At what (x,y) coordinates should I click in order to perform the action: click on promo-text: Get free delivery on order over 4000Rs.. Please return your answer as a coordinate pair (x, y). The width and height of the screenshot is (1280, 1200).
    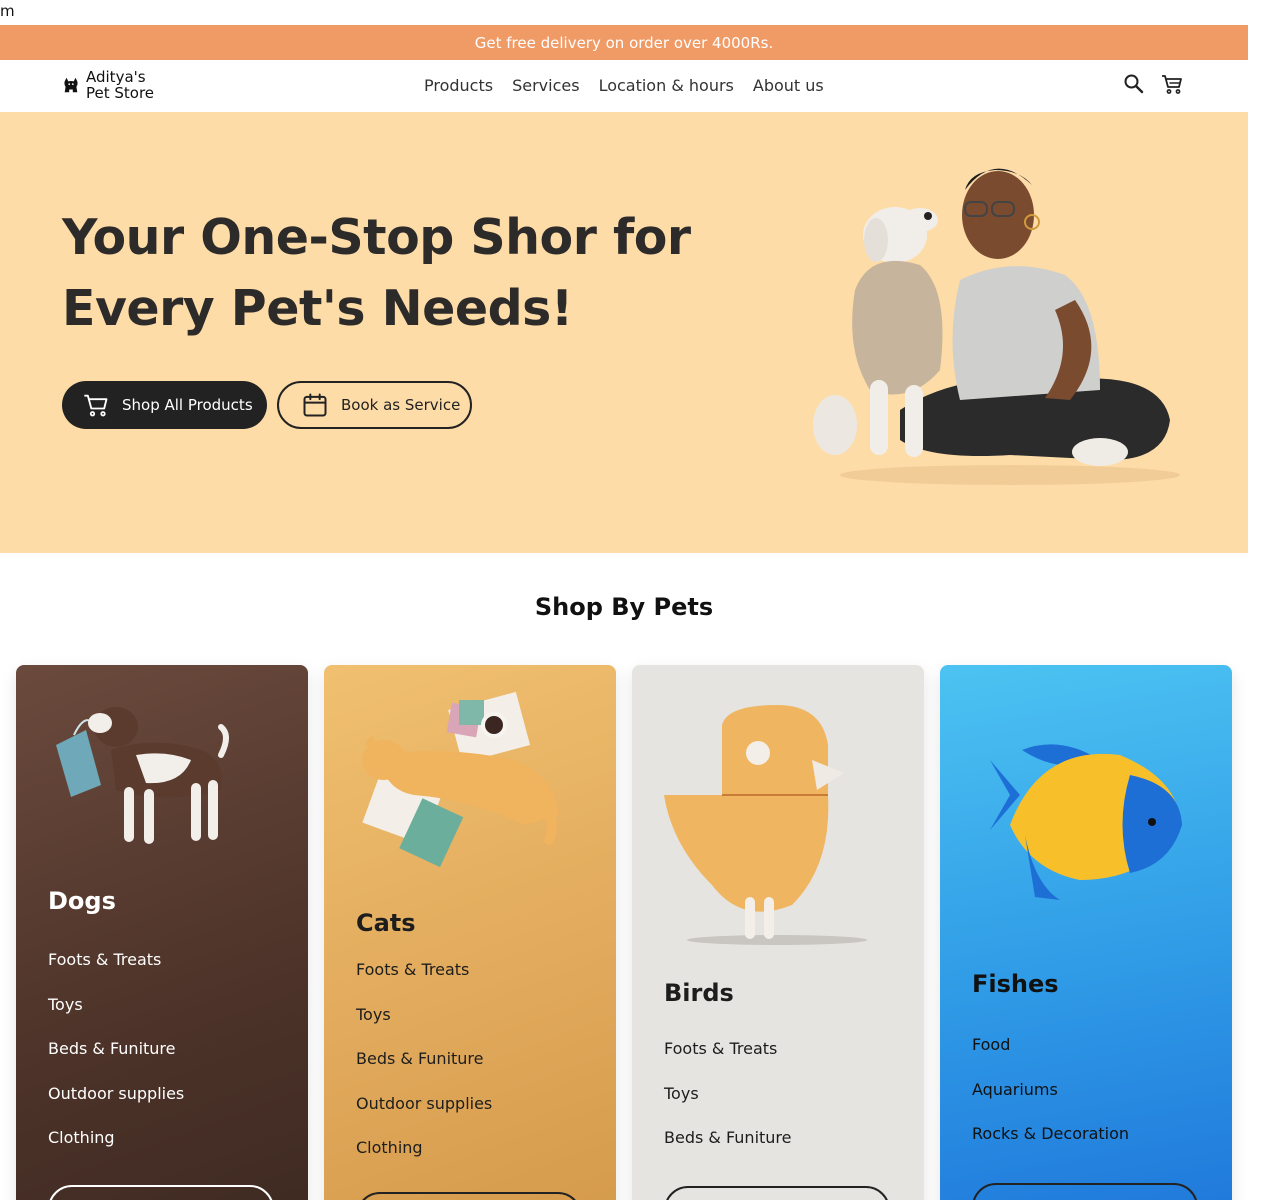
    Looking at the image, I should click on (624, 42).